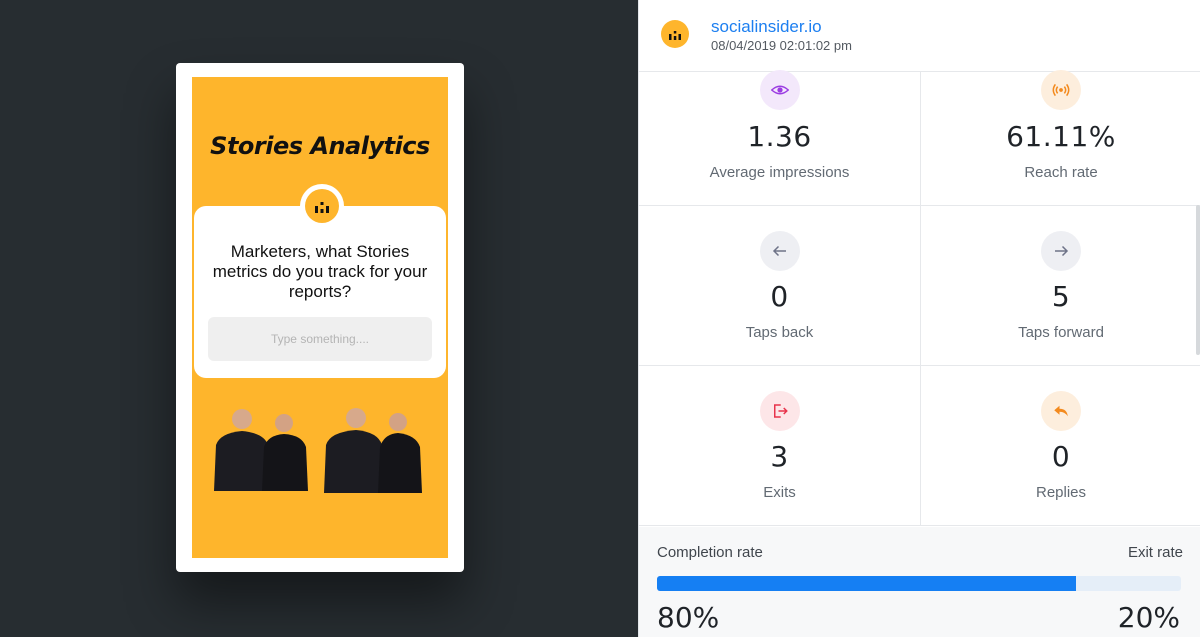 Image resolution: width=1200 pixels, height=637 pixels. What do you see at coordinates (1155, 552) in the screenshot?
I see `exit-rate-label: Exit rate` at bounding box center [1155, 552].